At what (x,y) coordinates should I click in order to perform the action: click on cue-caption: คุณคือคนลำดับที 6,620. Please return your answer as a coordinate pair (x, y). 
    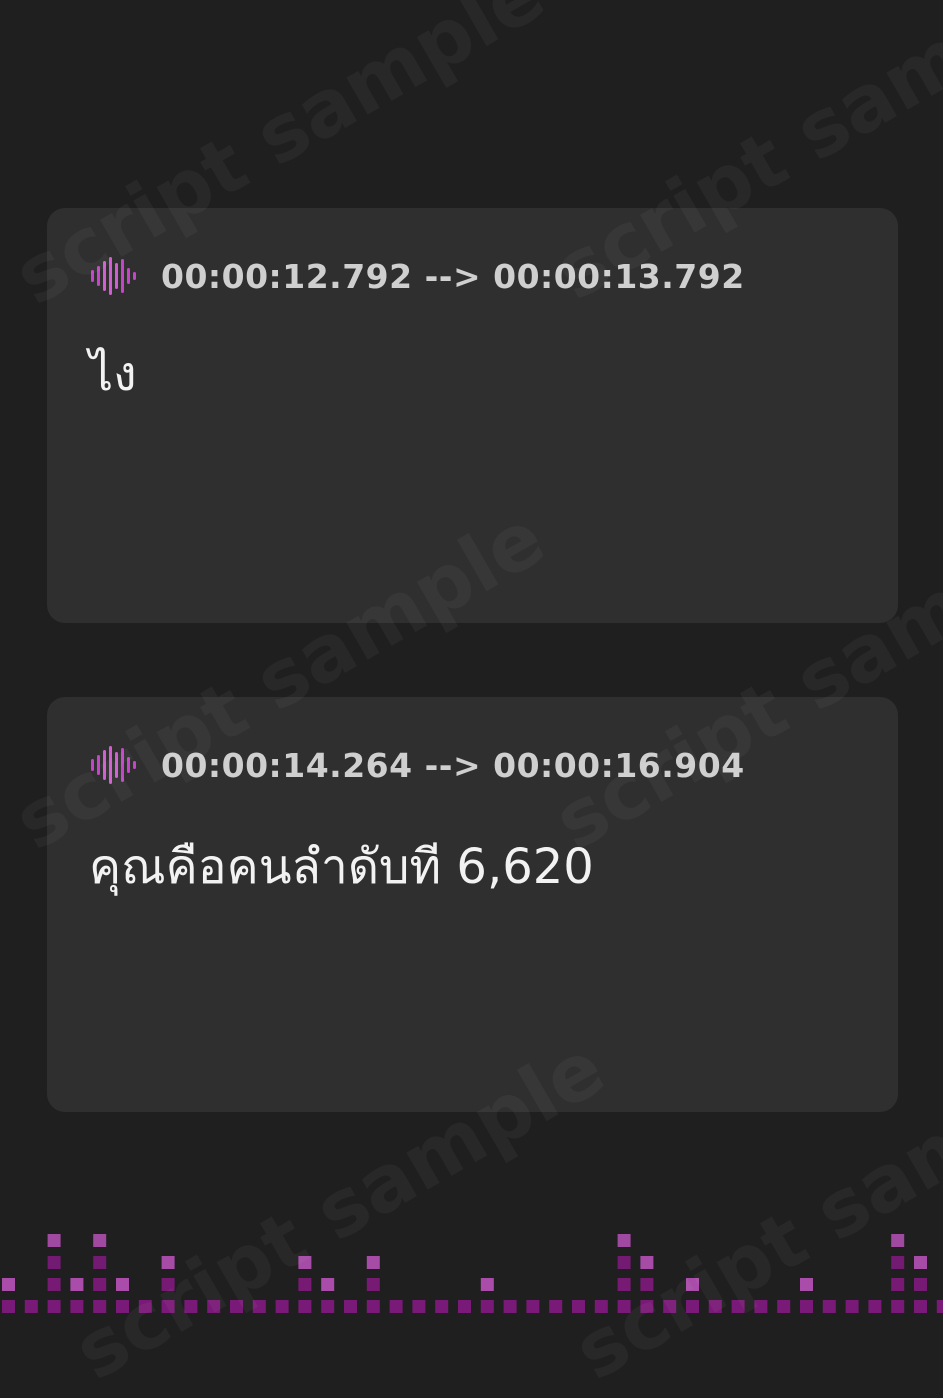
    Looking at the image, I should click on (341, 867).